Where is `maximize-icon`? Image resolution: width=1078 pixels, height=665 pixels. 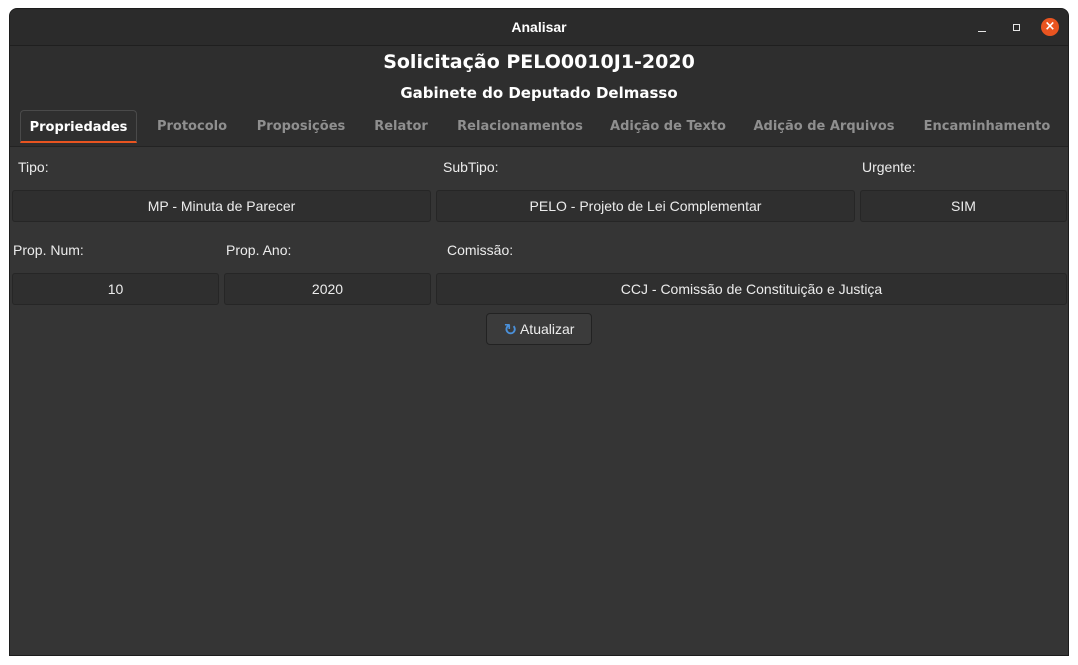 maximize-icon is located at coordinates (1016, 27).